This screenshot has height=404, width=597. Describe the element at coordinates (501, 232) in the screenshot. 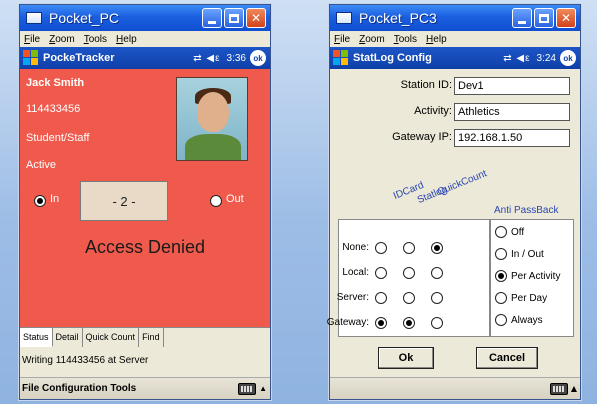

I see `radio-off` at that location.